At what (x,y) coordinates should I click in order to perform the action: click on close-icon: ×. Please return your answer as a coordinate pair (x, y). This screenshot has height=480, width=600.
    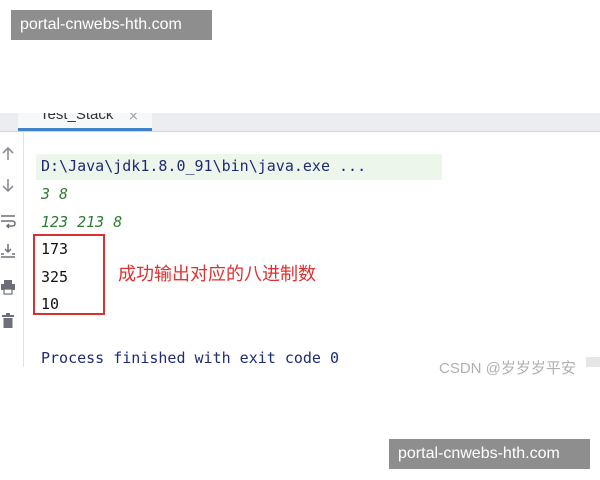
    Looking at the image, I should click on (133, 118).